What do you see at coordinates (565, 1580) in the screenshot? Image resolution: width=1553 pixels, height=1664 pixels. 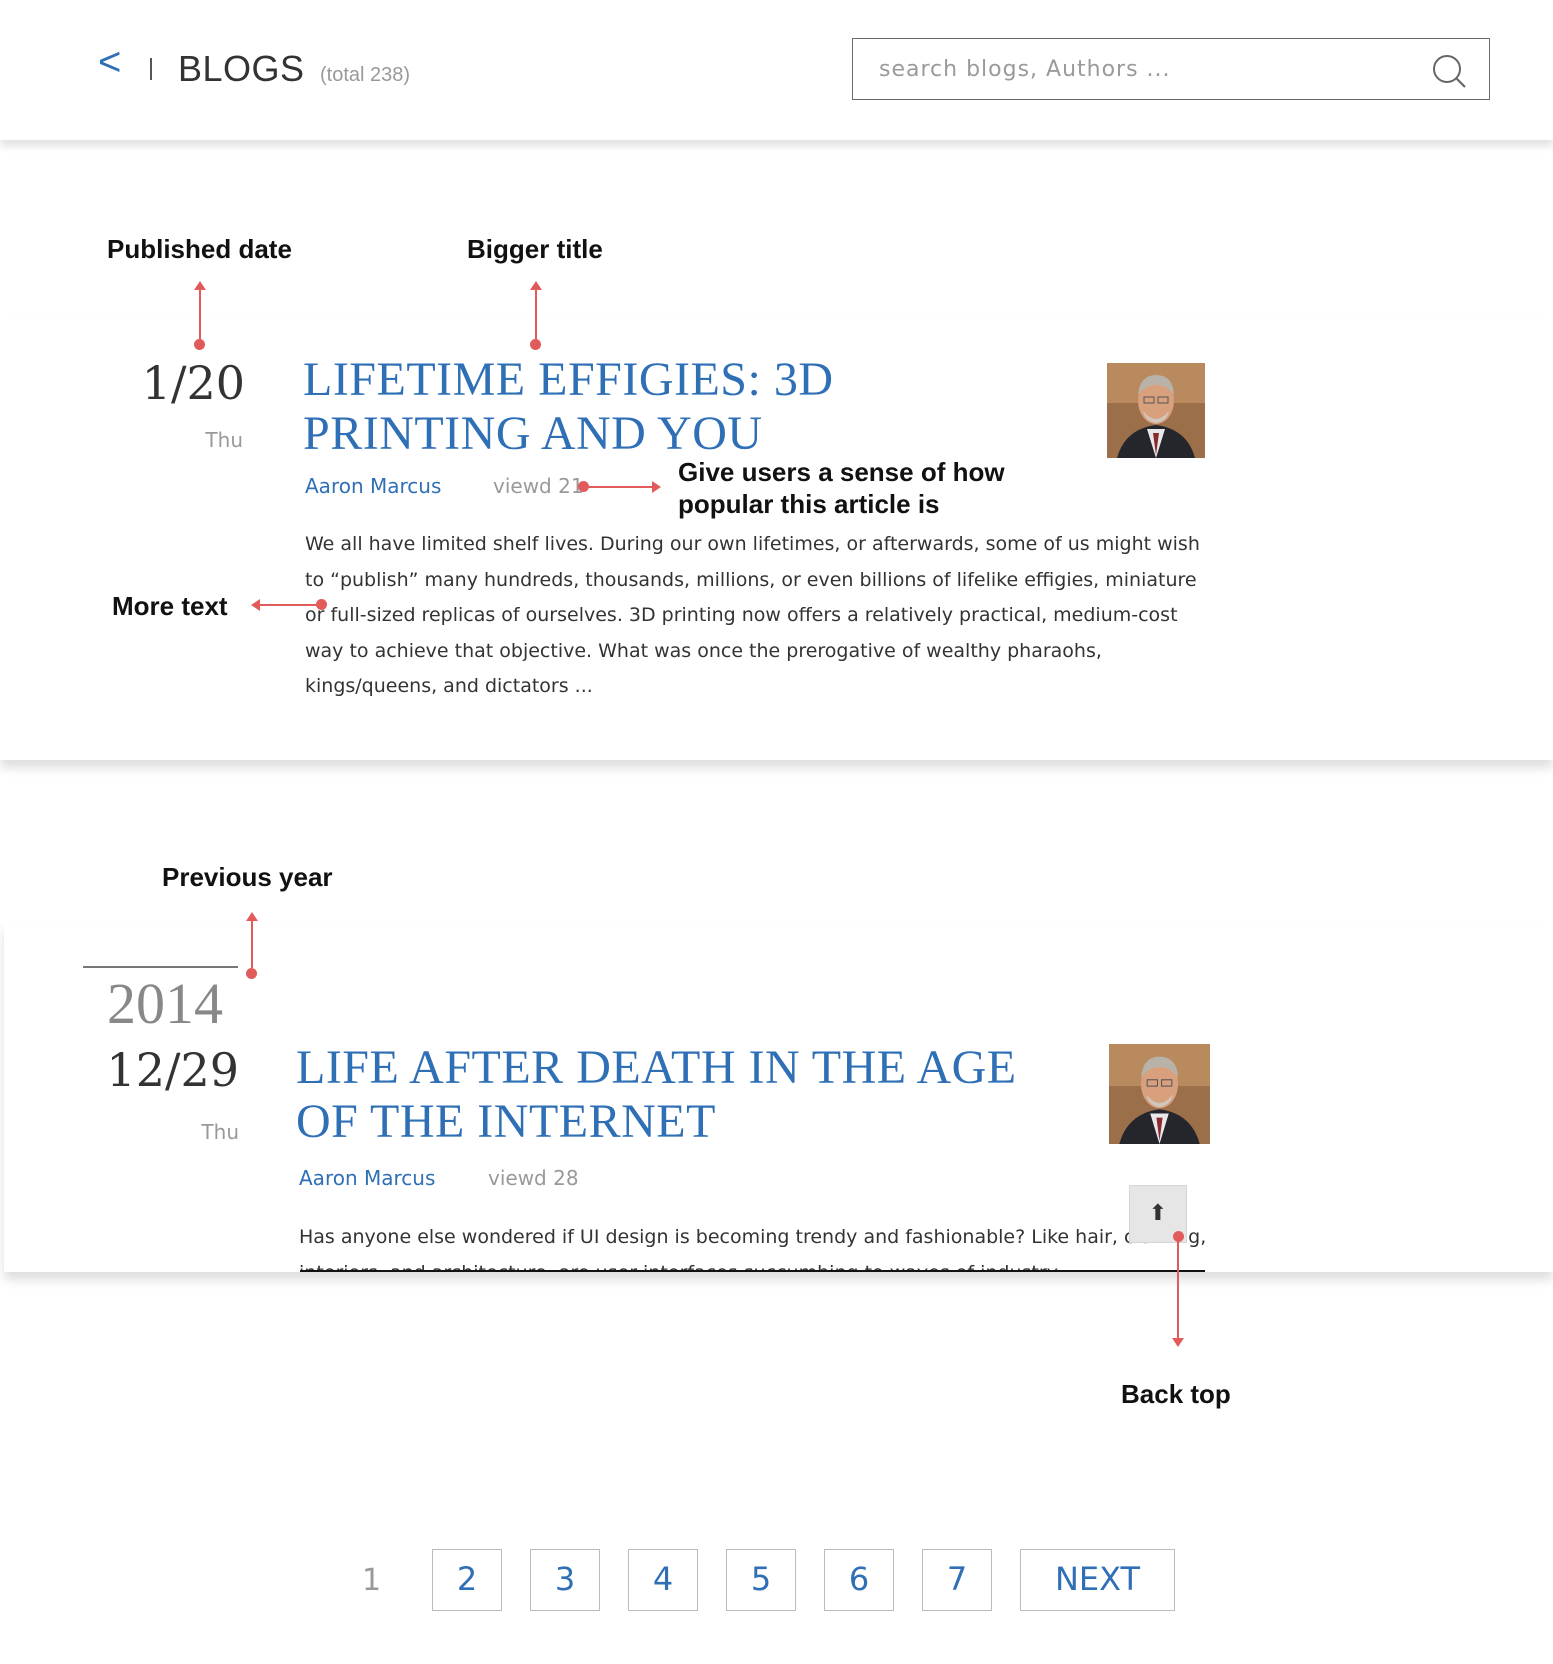 I see `page-button-3: 3` at bounding box center [565, 1580].